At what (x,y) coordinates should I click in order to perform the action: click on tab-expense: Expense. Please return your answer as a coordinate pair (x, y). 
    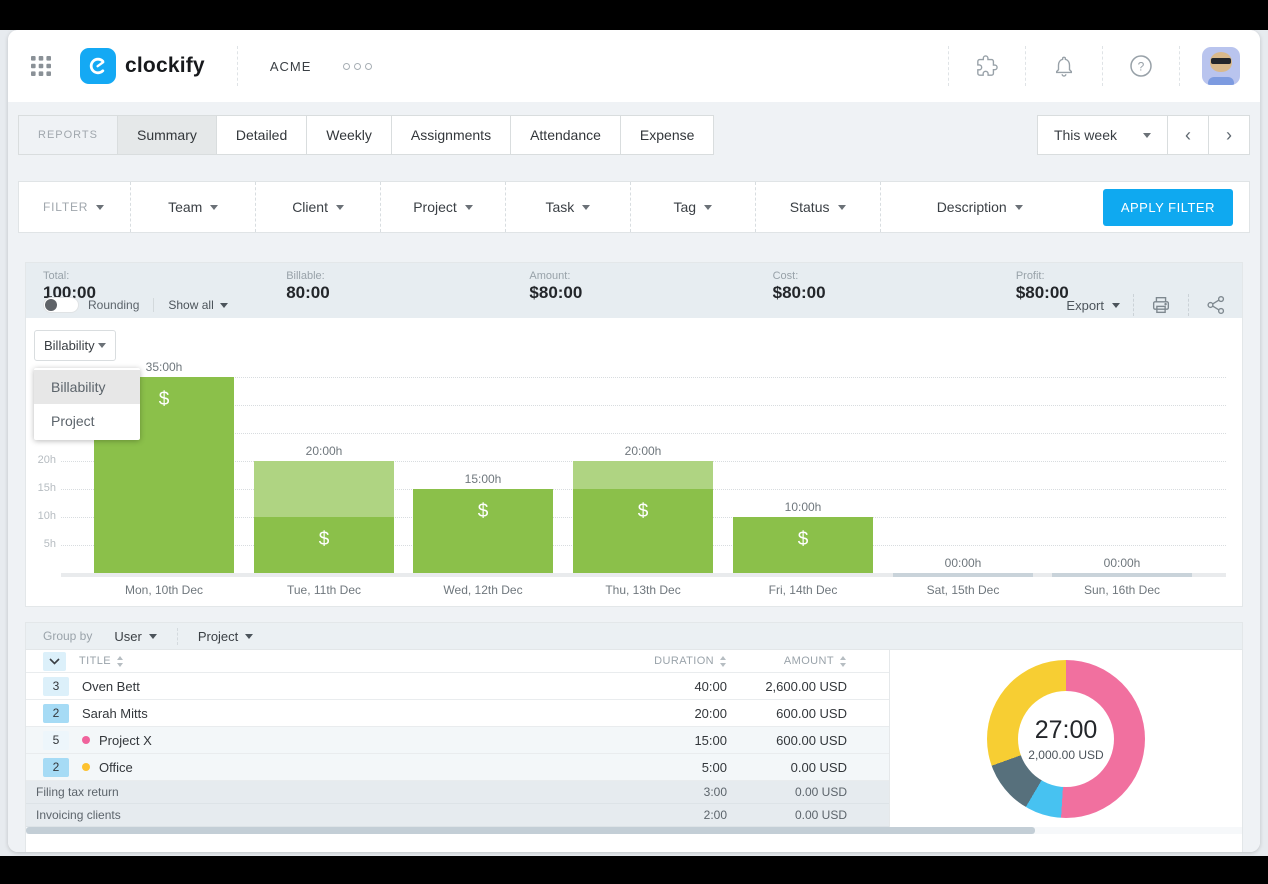
    Looking at the image, I should click on (666, 135).